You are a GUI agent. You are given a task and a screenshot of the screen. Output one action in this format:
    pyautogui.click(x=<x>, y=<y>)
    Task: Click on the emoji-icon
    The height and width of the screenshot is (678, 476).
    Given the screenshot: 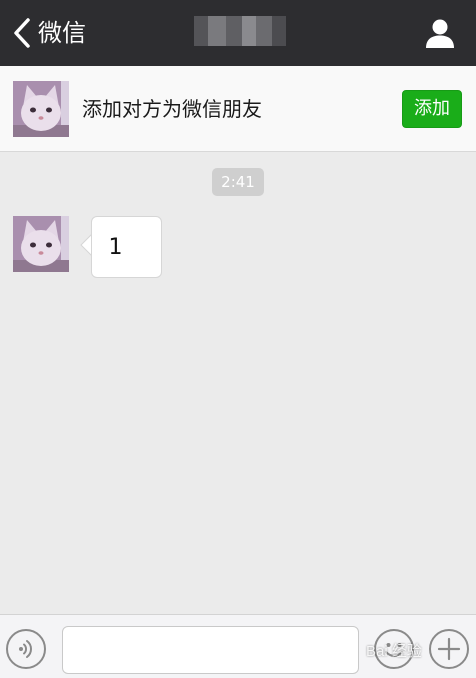 What is the action you would take?
    pyautogui.click(x=394, y=650)
    